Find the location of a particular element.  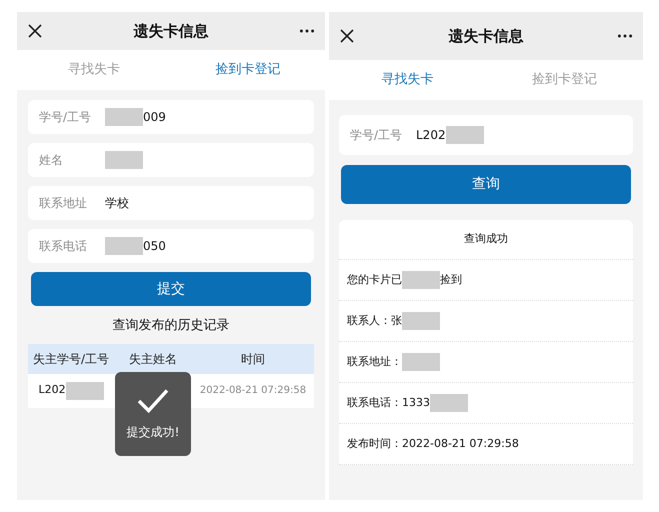

value-text: 050 is located at coordinates (154, 246).